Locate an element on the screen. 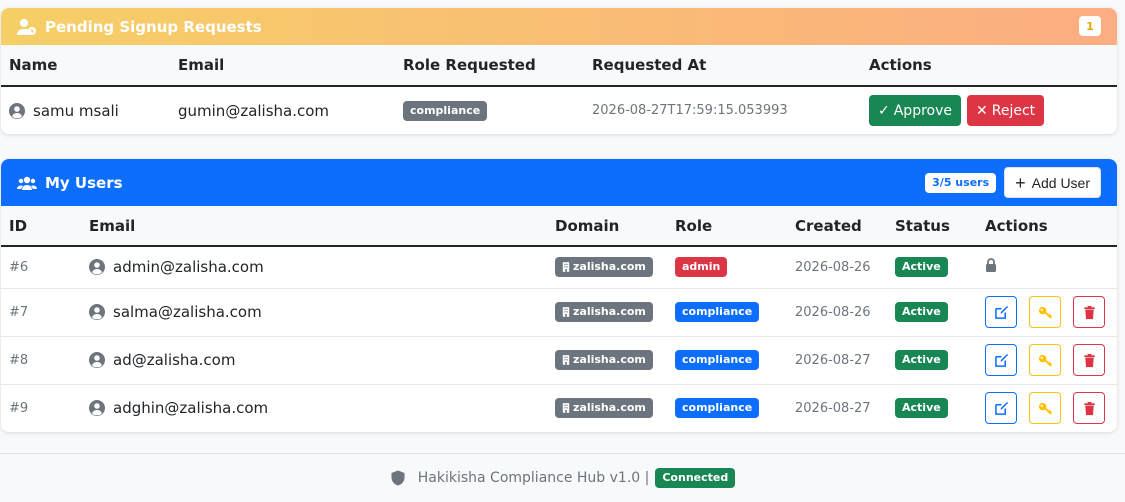  pending-requests-title: Pending Signup Requests is located at coordinates (153, 26).